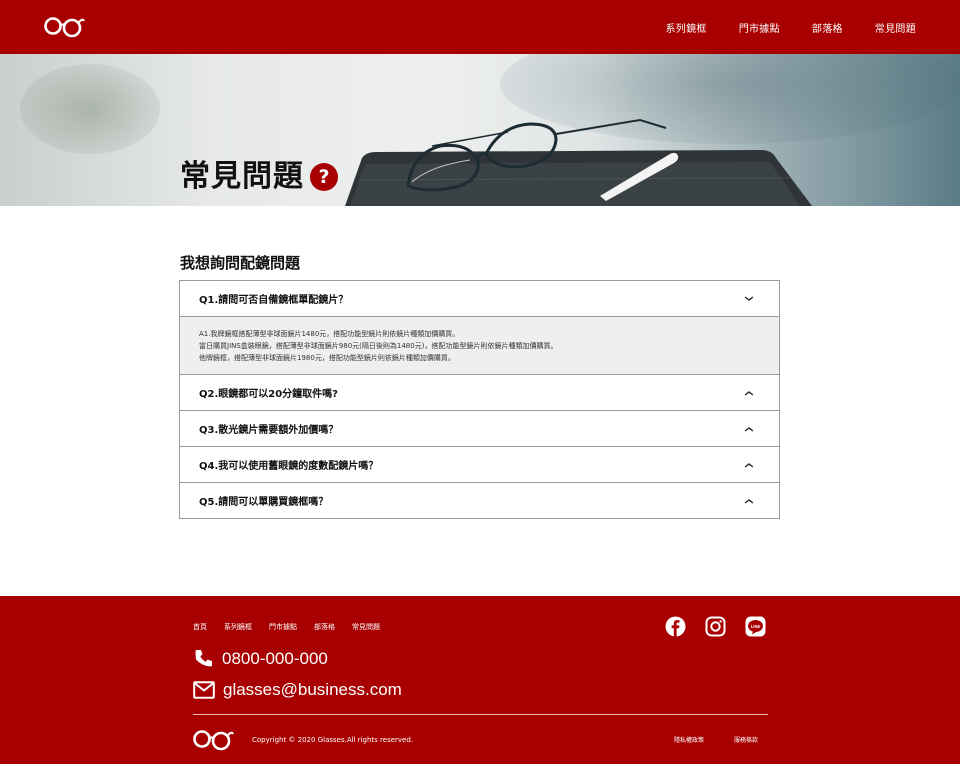 The height and width of the screenshot is (766, 960). I want to click on faq-question-text: Q1.請問可否自備鏡框單配鏡片？, so click(274, 300).